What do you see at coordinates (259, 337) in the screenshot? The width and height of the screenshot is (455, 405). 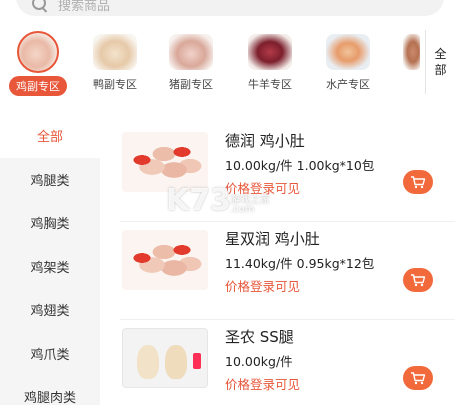 I see `product-name: 圣农 SS腿` at bounding box center [259, 337].